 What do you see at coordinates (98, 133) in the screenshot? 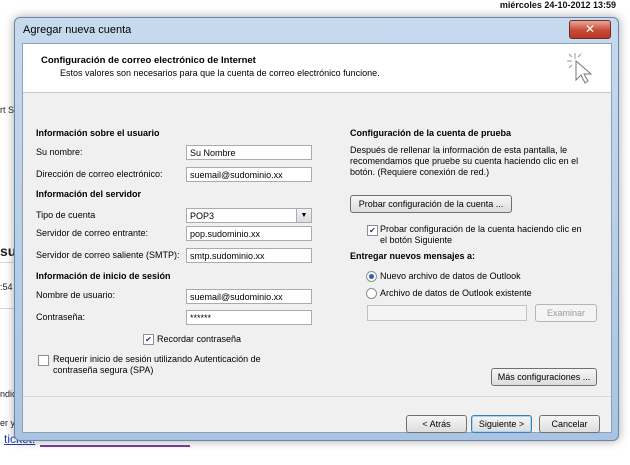
I see `user-info-heading: Información sobre el usuario` at bounding box center [98, 133].